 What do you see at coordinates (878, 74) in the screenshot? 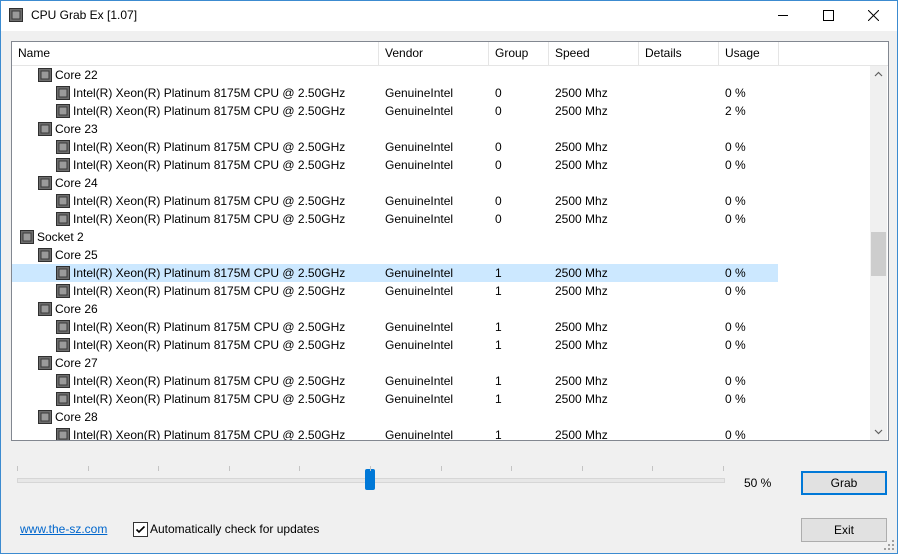
I see `scroll-up-button` at bounding box center [878, 74].